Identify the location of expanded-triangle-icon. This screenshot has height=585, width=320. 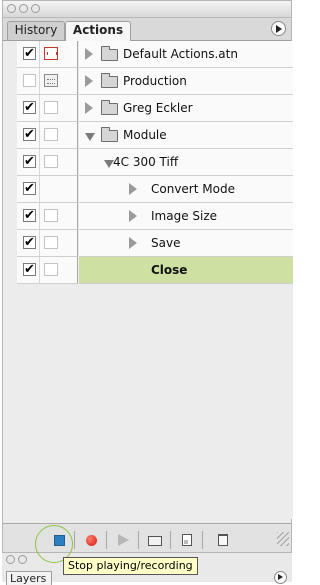
(90, 137).